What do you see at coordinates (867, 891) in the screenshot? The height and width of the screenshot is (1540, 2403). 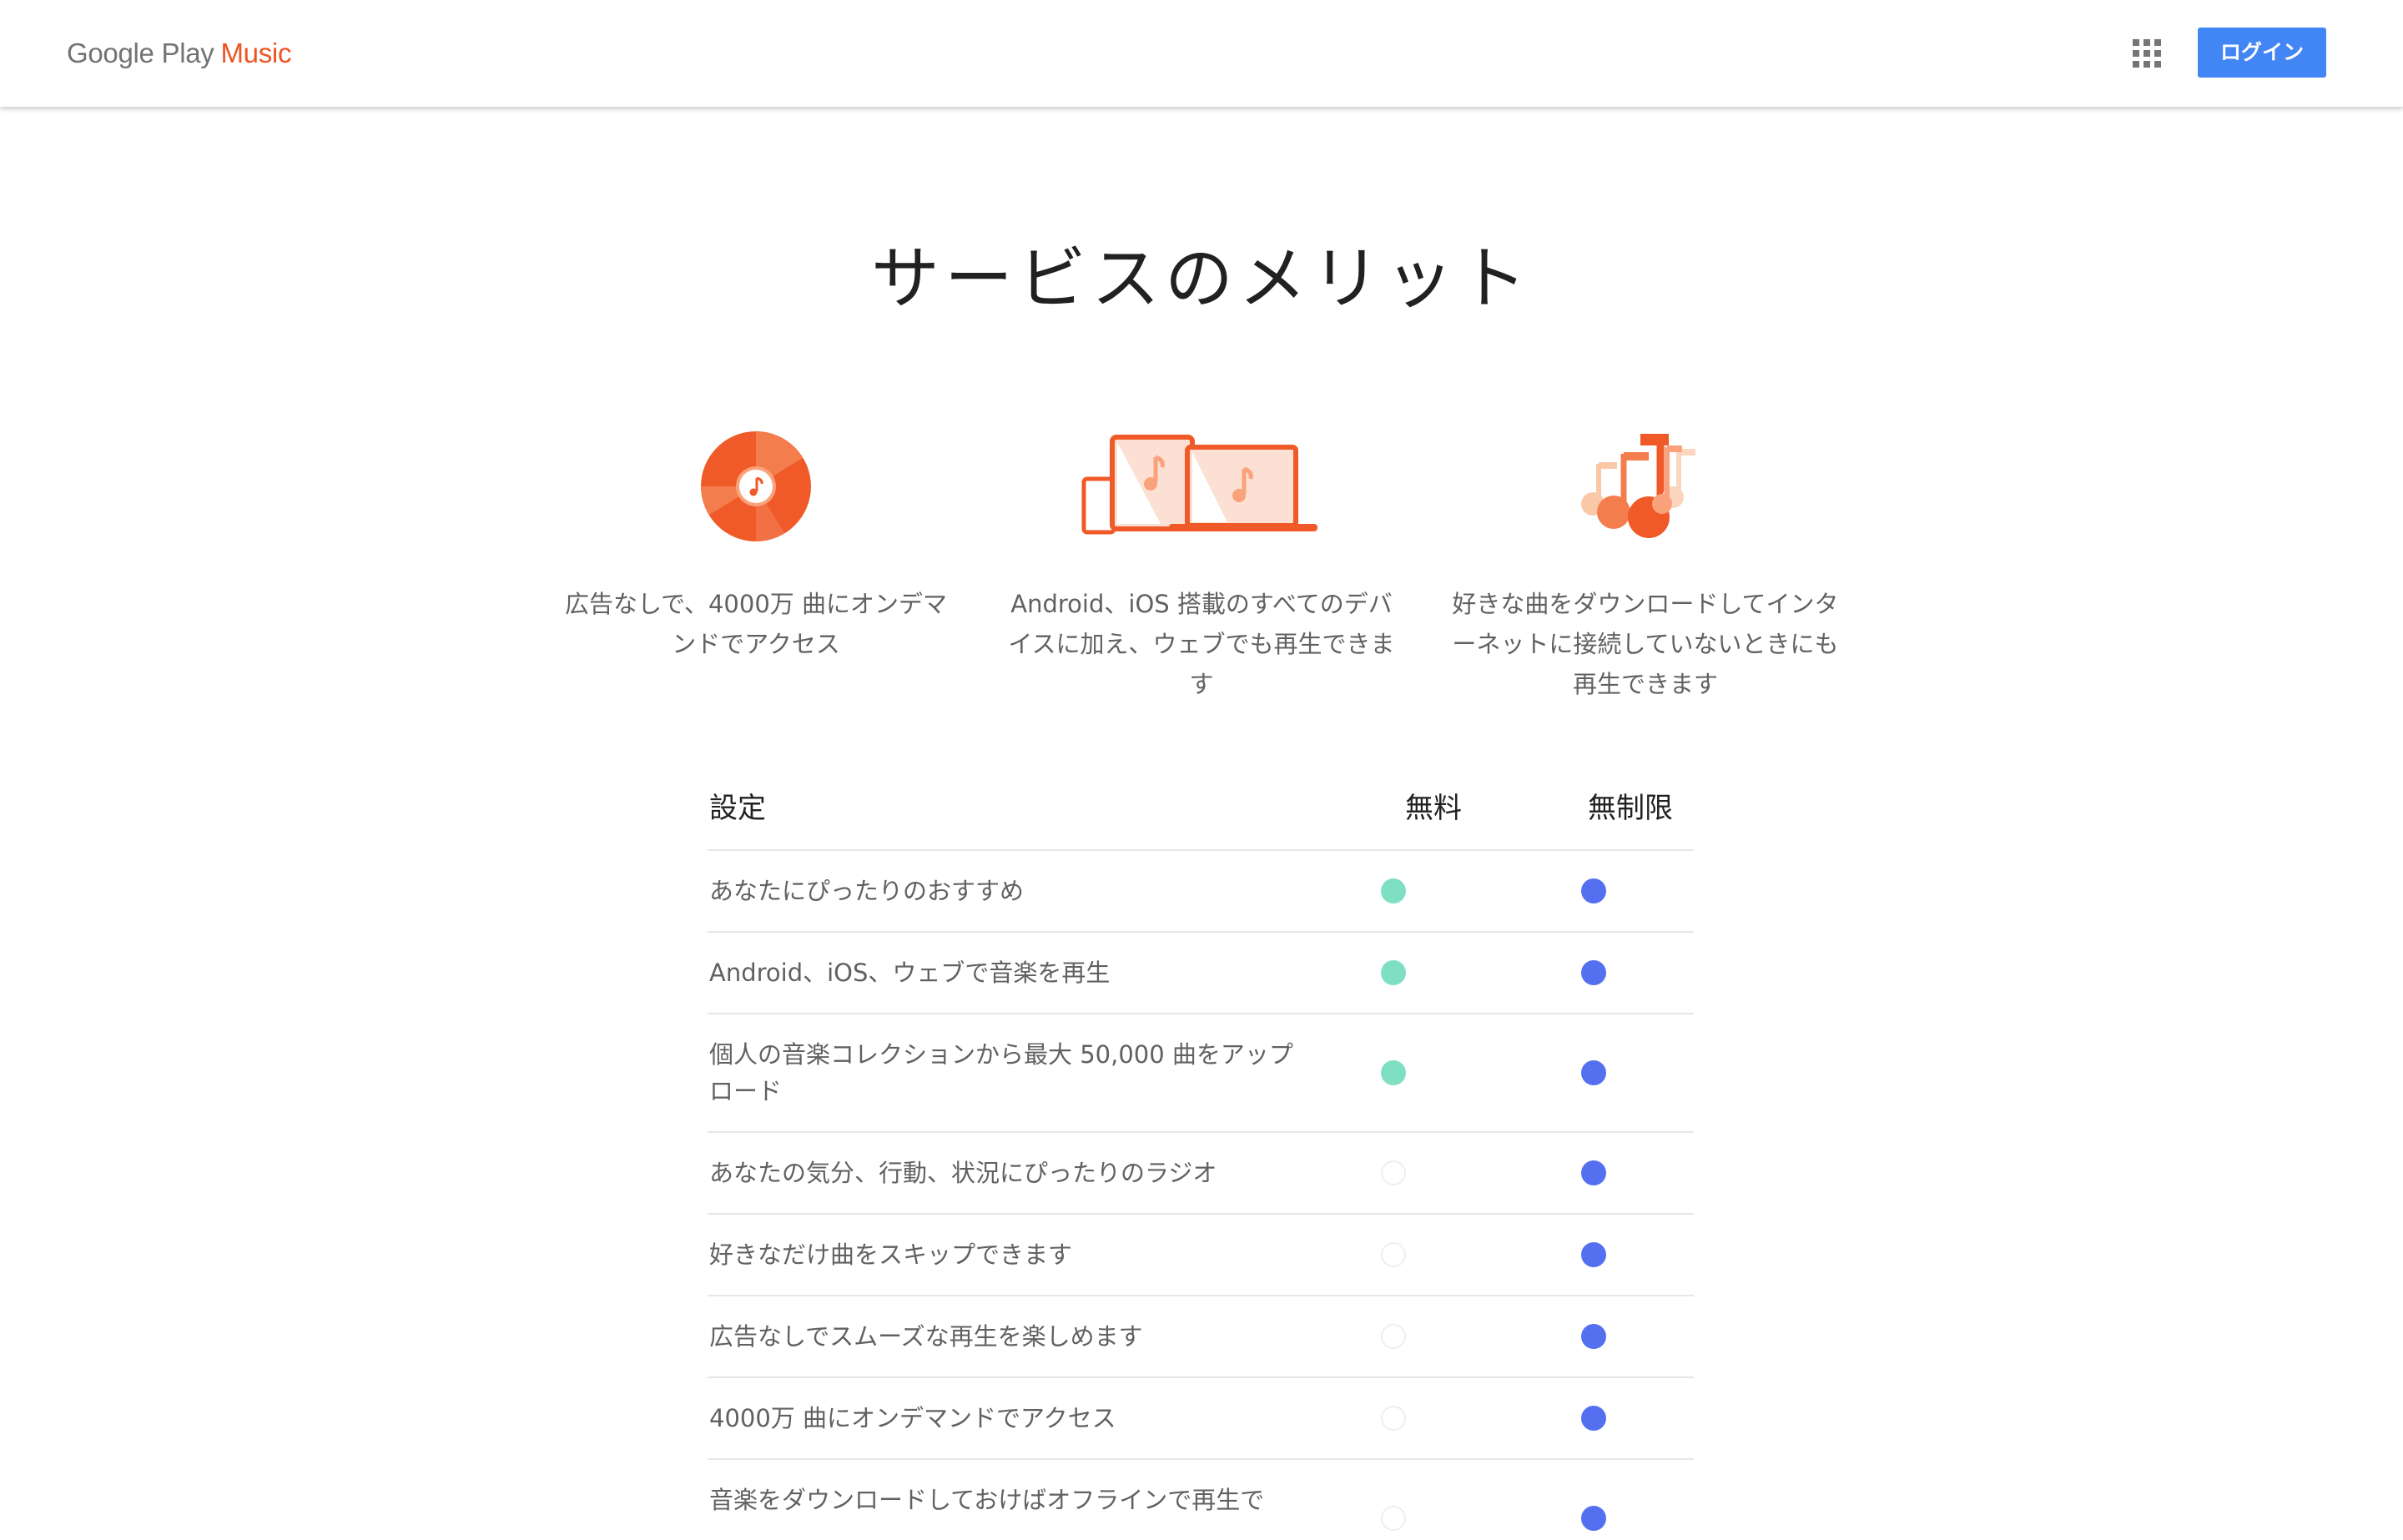 I see `row-label: あなたにぴったりのおすすめ` at bounding box center [867, 891].